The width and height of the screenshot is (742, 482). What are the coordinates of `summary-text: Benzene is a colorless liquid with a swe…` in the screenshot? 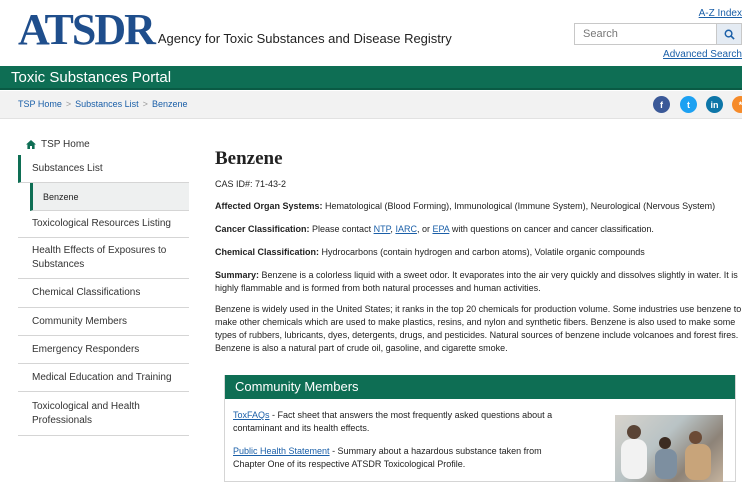 It's located at (476, 281).